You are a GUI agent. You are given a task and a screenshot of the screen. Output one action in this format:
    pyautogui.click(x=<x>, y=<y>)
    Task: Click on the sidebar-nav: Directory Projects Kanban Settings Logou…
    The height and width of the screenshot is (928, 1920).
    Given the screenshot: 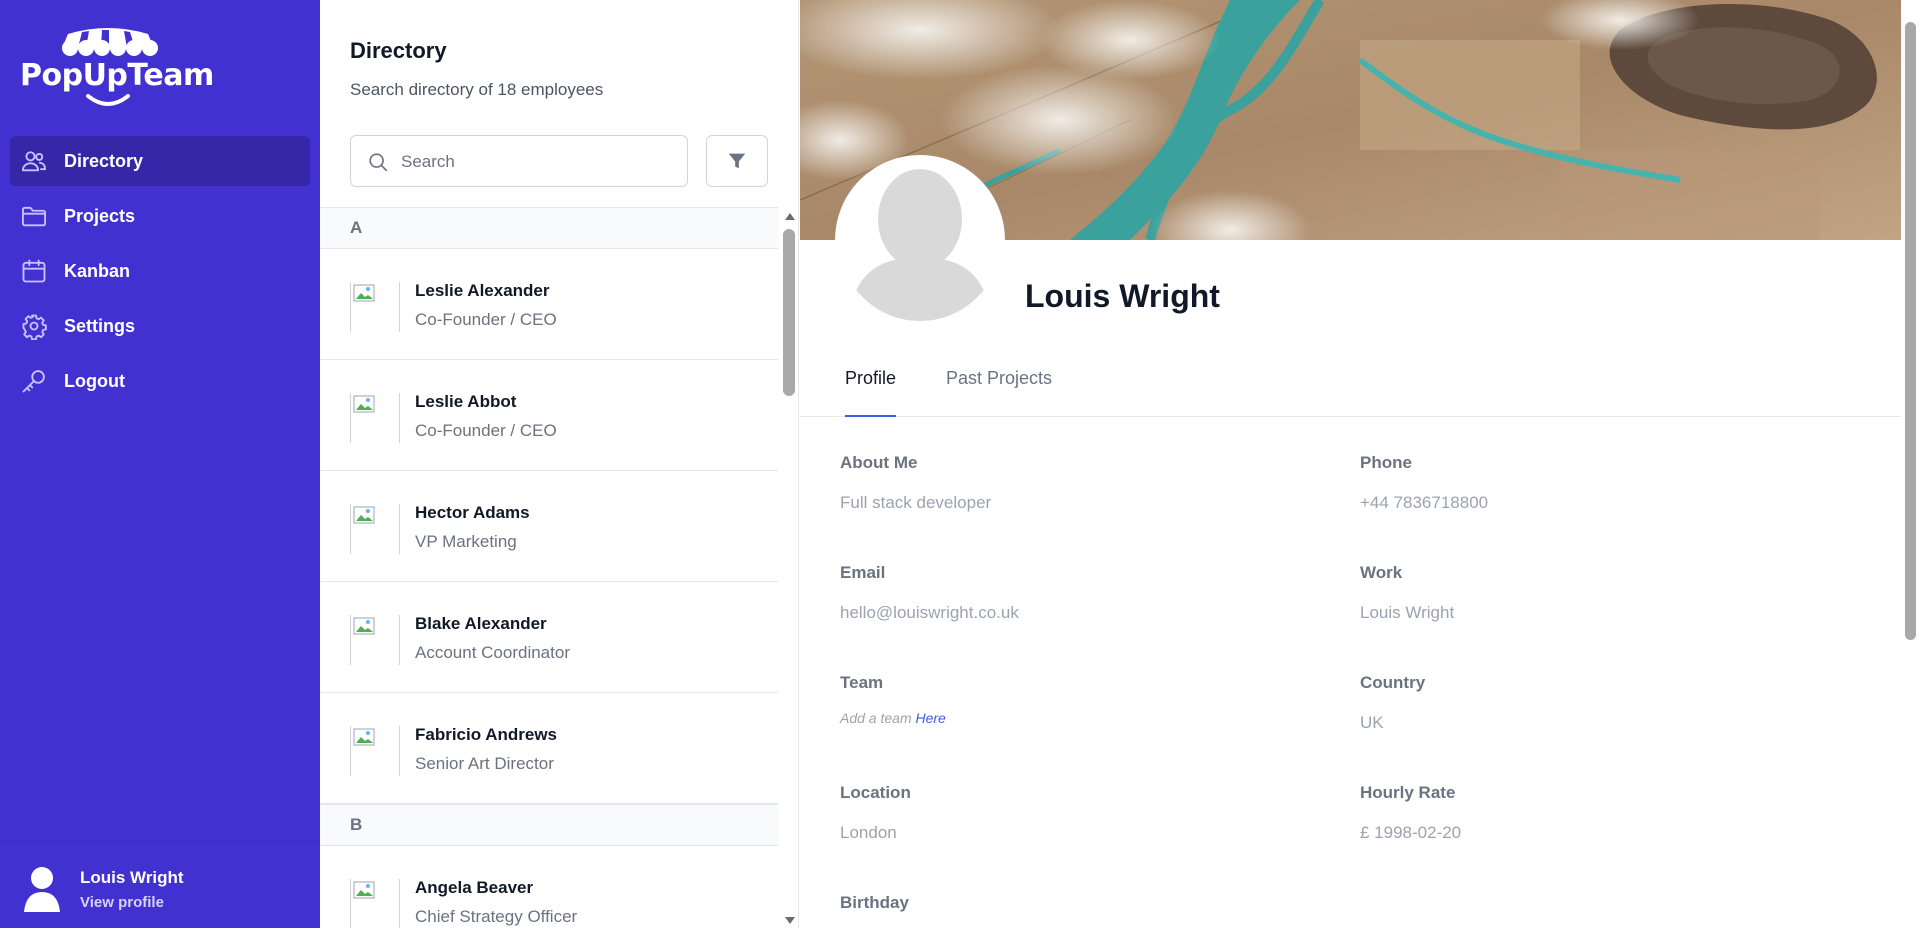 What is the action you would take?
    pyautogui.click(x=160, y=273)
    